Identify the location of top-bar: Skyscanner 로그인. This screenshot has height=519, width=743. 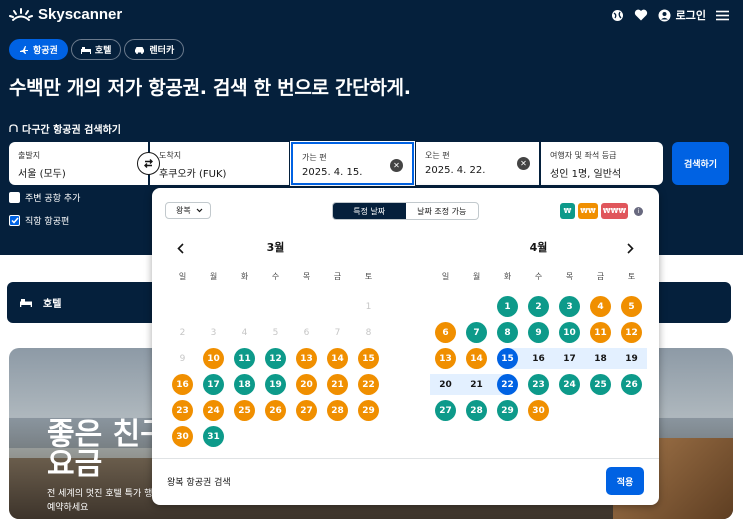
(371, 16).